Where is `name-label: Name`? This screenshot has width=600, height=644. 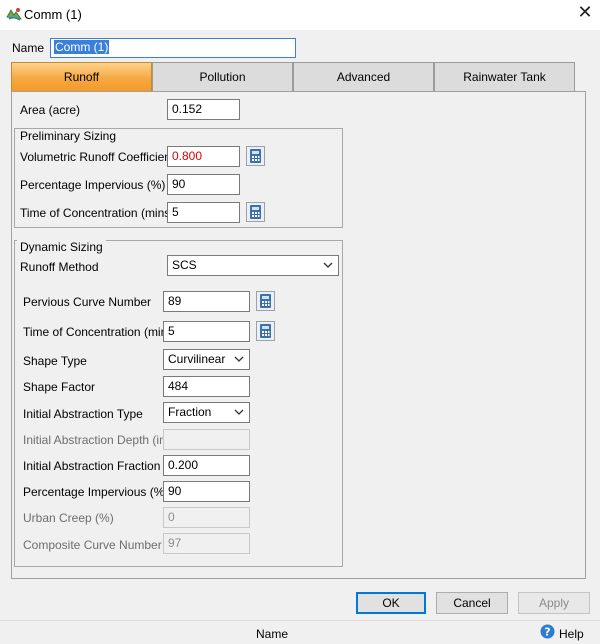 name-label: Name is located at coordinates (28, 48).